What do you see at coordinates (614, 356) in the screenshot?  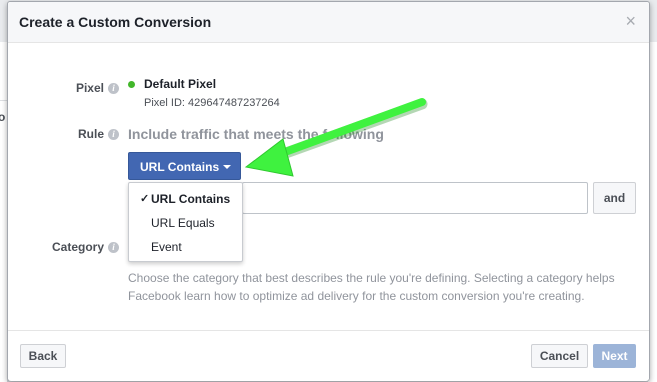 I see `next-button: Next` at bounding box center [614, 356].